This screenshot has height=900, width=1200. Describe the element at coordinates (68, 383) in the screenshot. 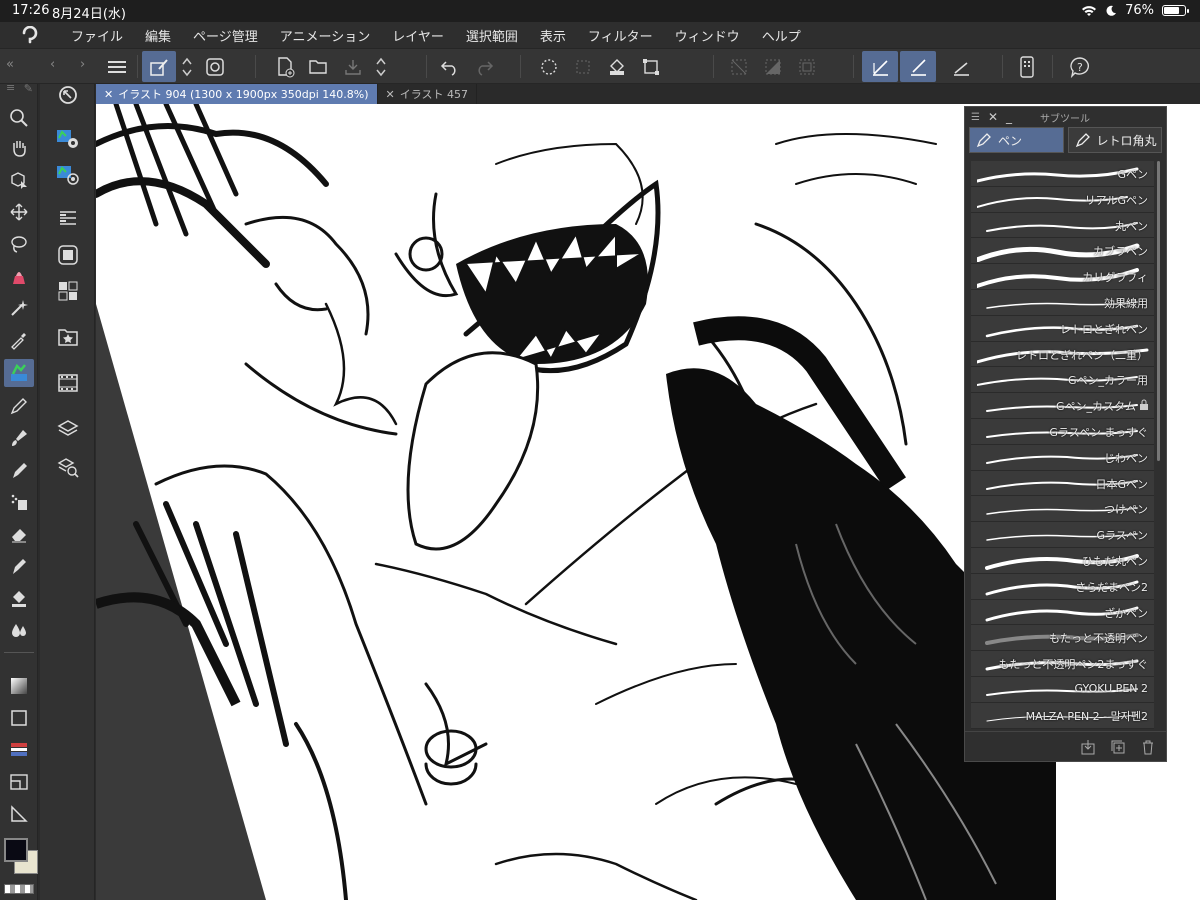

I see `timeline-icon` at that location.